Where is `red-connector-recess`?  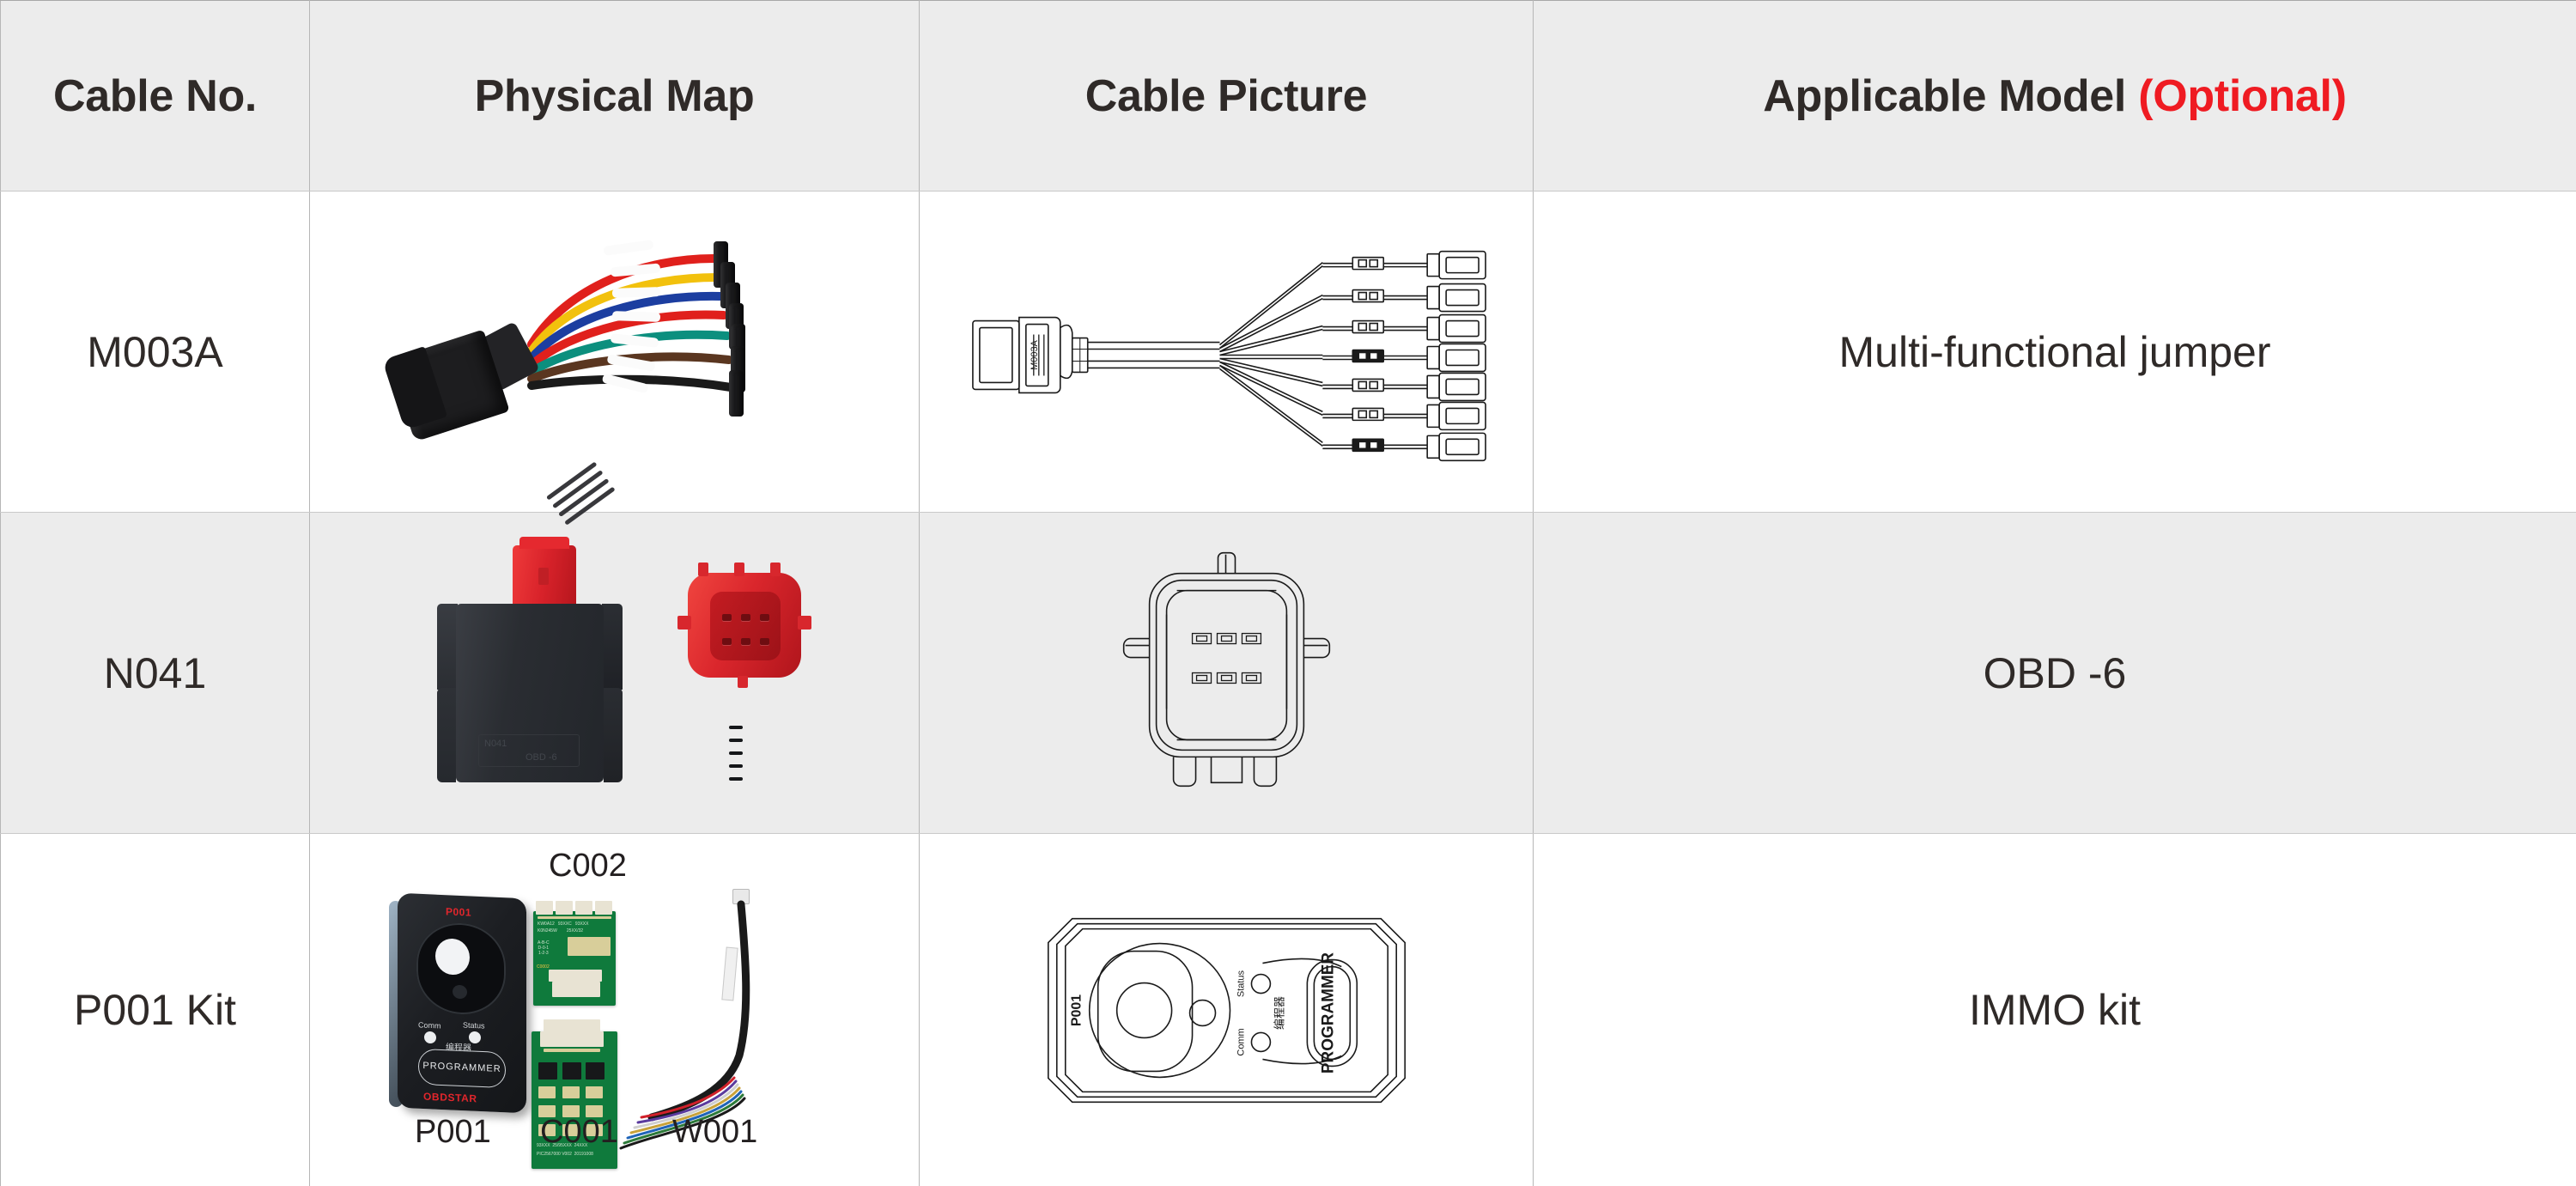
red-connector-recess is located at coordinates (746, 626).